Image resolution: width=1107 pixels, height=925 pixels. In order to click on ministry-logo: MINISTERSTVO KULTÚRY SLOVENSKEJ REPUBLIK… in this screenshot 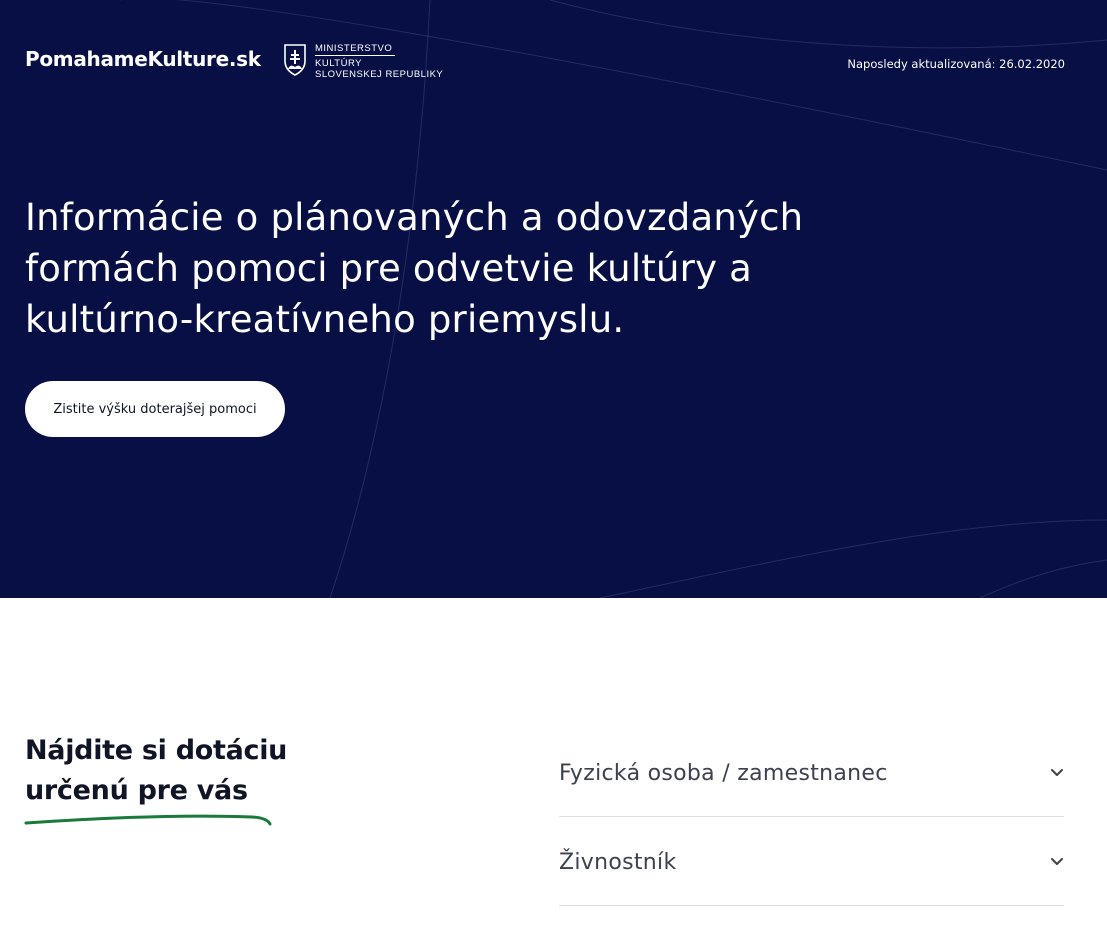, I will do `click(363, 61)`.